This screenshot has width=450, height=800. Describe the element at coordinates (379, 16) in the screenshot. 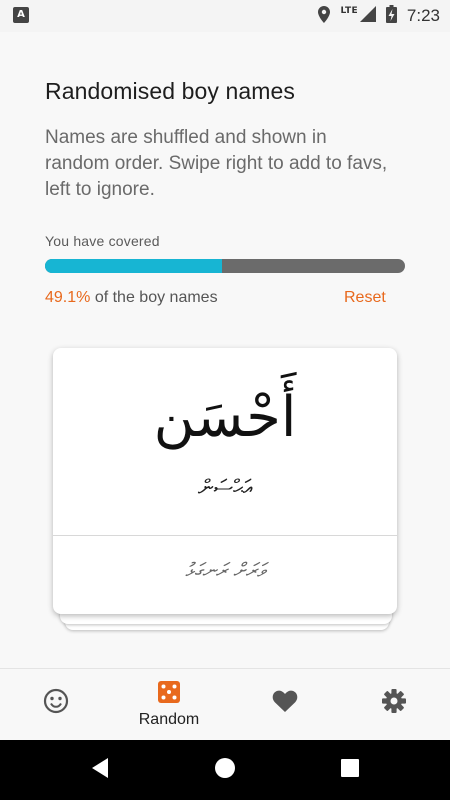

I see `status-icons: LTE 7:23` at that location.